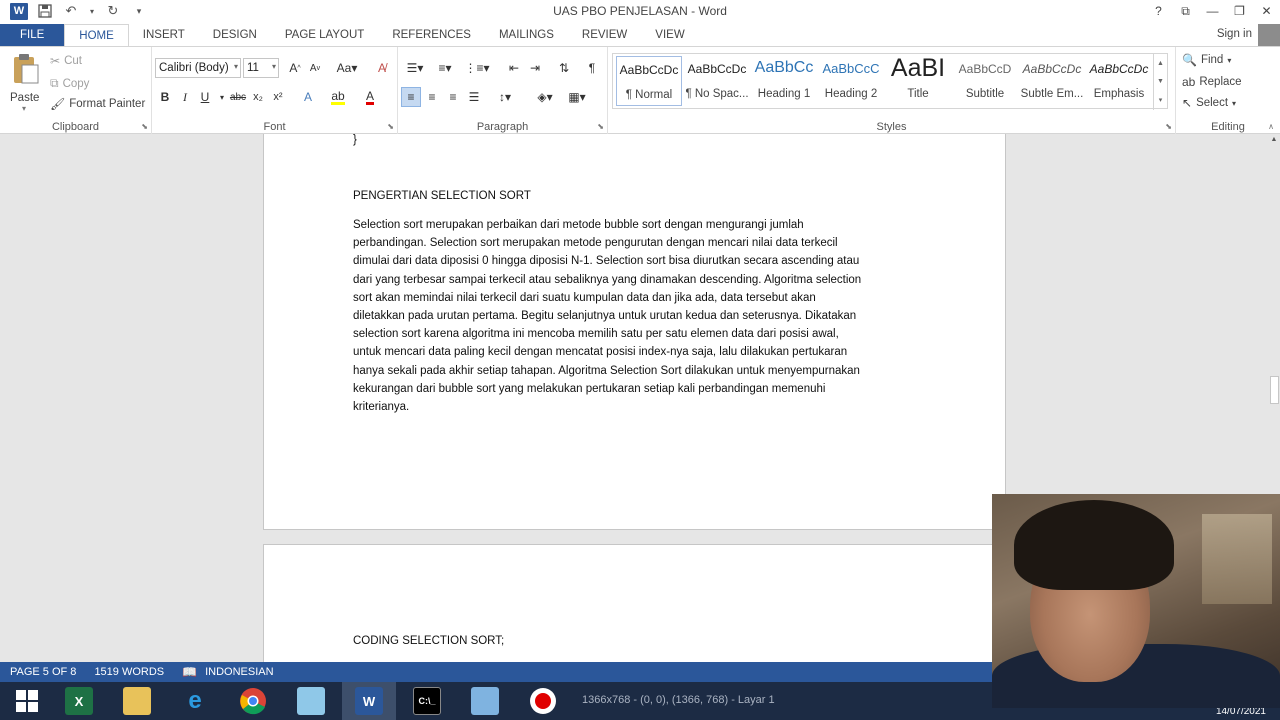 Image resolution: width=1280 pixels, height=720 pixels. What do you see at coordinates (535, 68) in the screenshot?
I see `increase-indent-icon: ⇥` at bounding box center [535, 68].